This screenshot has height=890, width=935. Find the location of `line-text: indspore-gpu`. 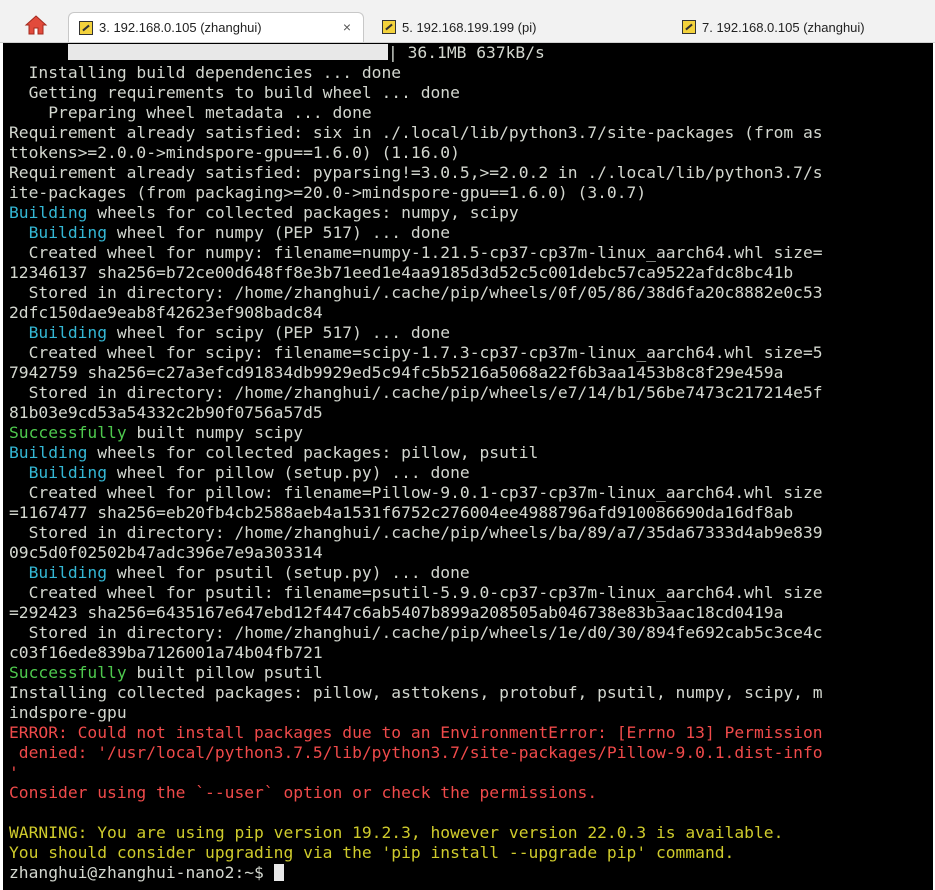

line-text: indspore-gpu is located at coordinates (68, 712).